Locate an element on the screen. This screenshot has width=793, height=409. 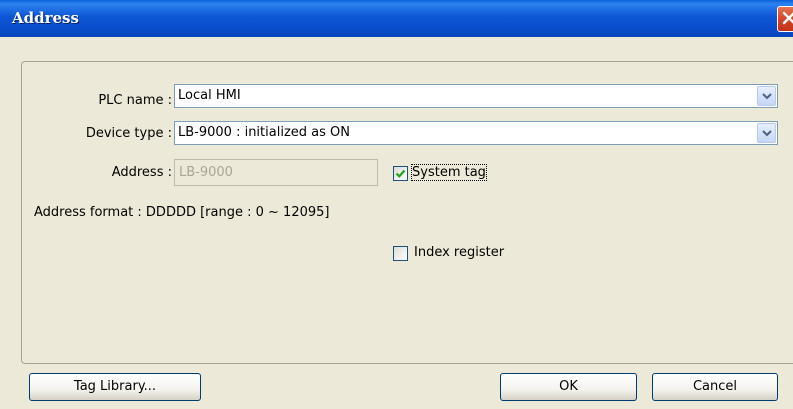
window-title: Address is located at coordinates (45, 18).